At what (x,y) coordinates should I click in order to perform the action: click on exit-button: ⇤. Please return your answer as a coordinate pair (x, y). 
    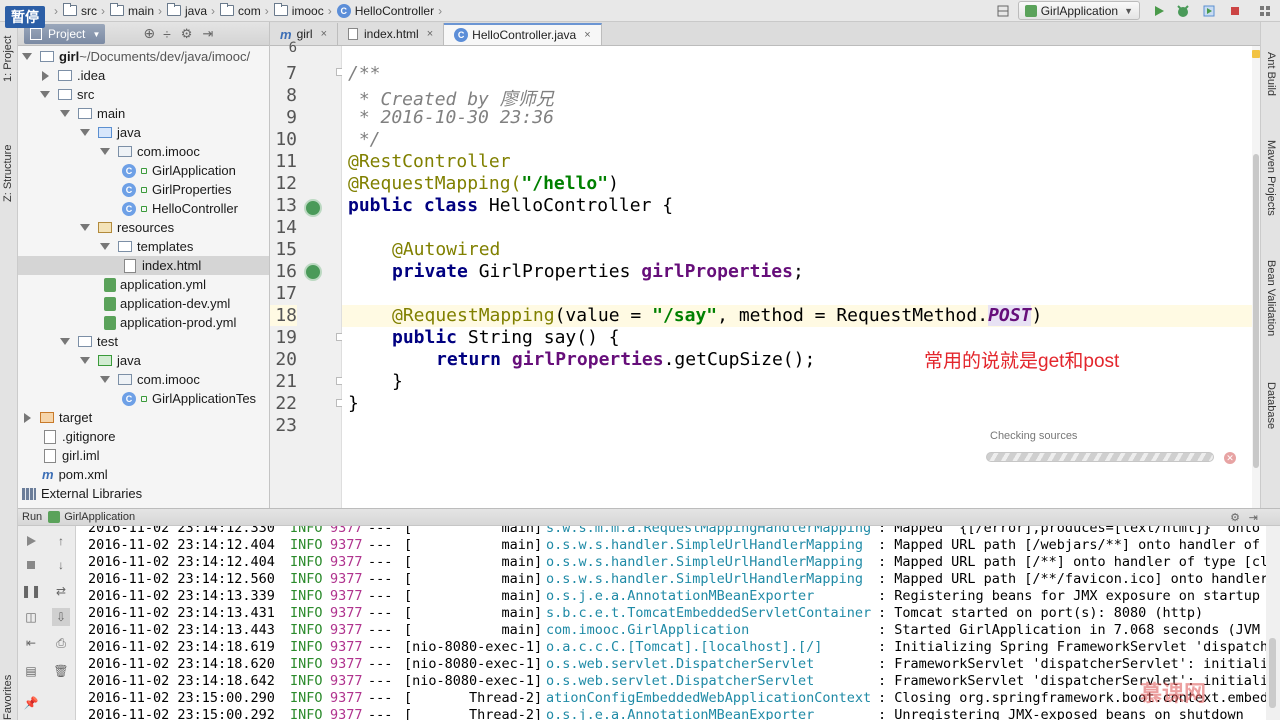
    Looking at the image, I should click on (31, 643).